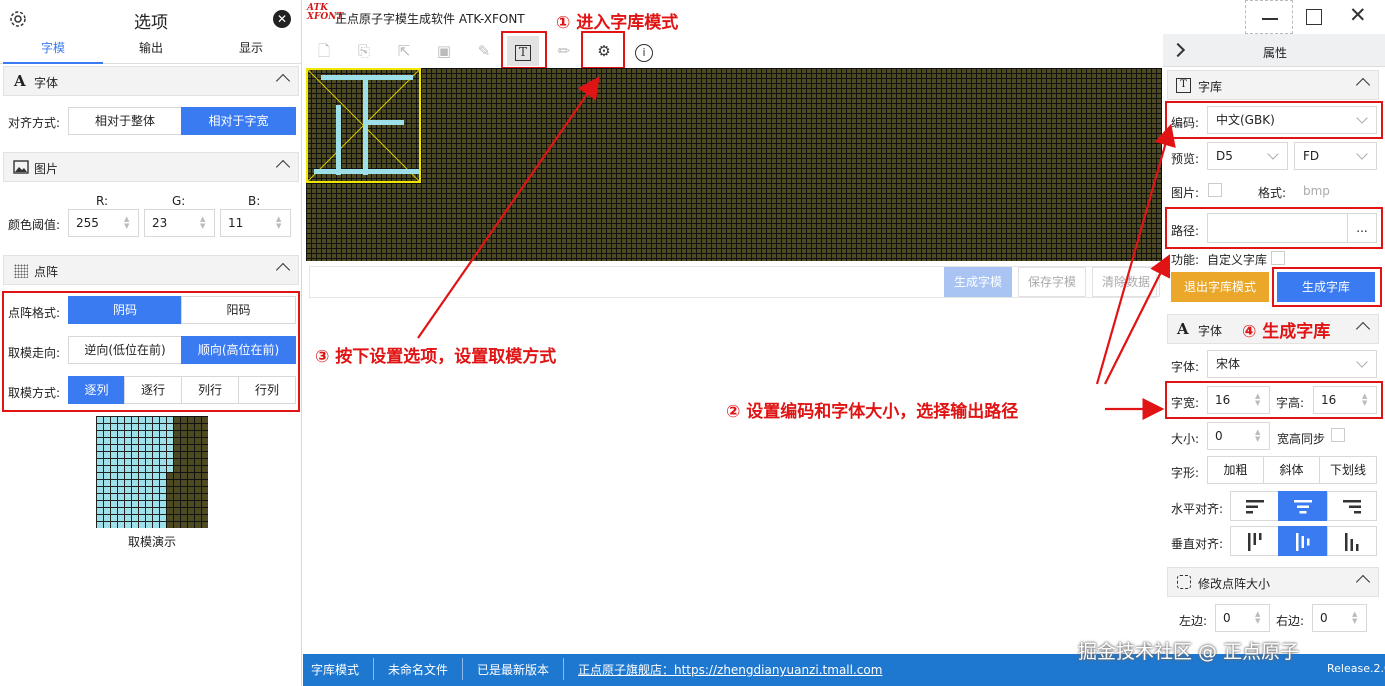 The width and height of the screenshot is (1385, 686). What do you see at coordinates (436, 357) in the screenshot?
I see `annotation-step3: ③ 按下设置选项，设置取模方式` at bounding box center [436, 357].